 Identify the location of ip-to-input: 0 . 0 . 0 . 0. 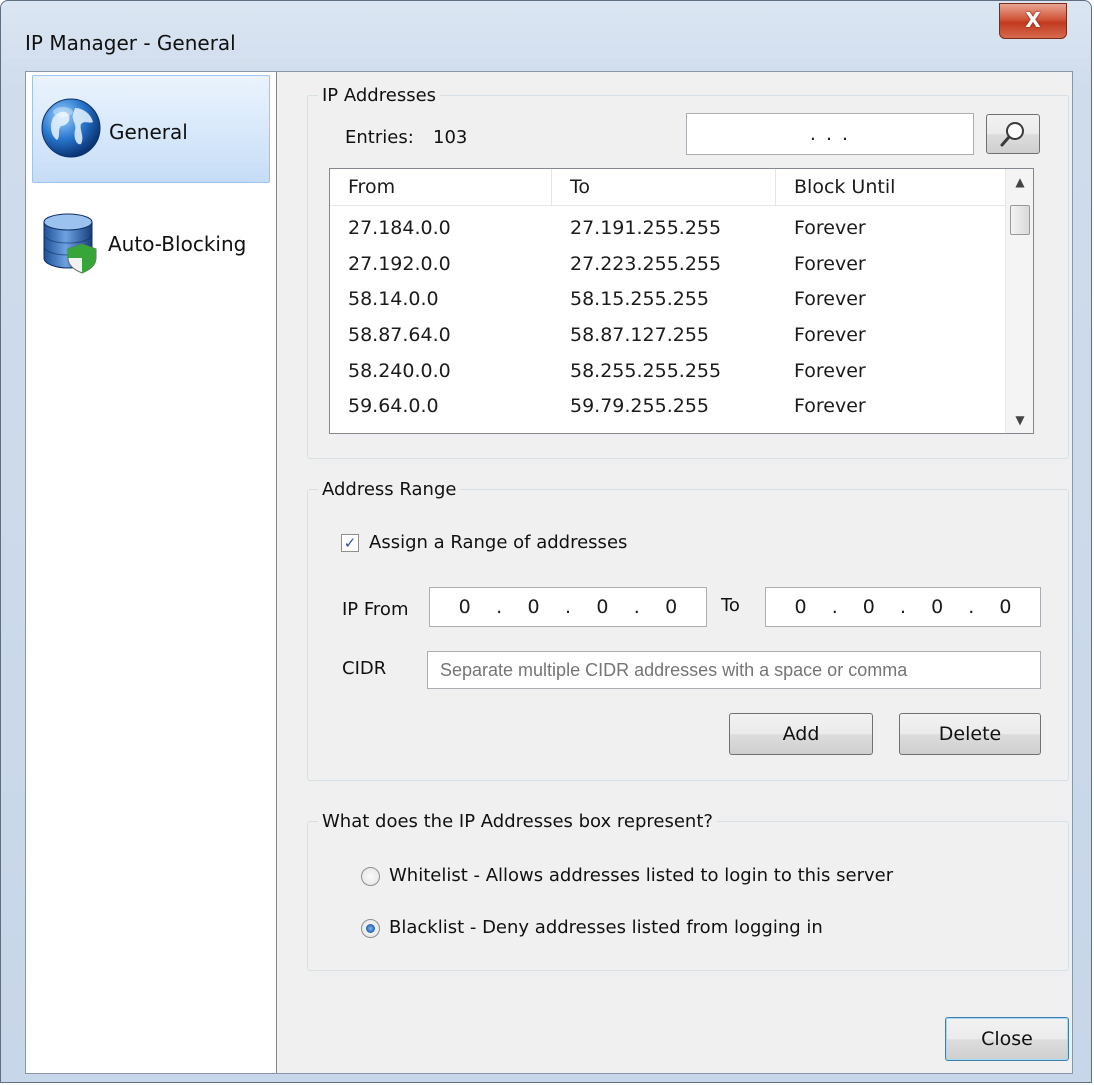
(903, 607).